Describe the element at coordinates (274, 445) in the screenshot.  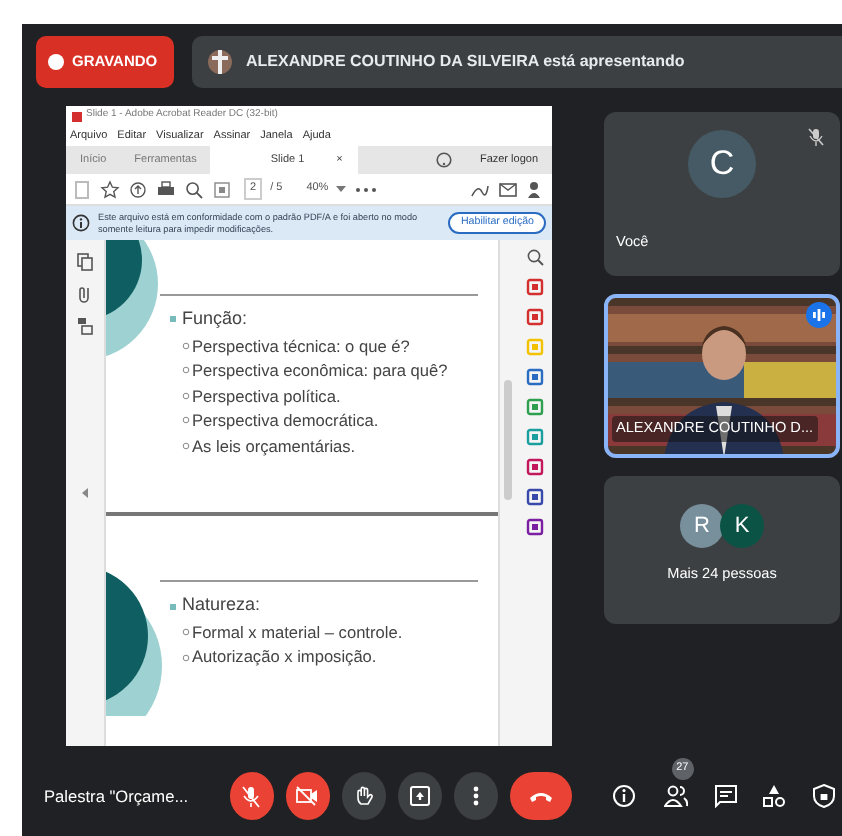
I see `slide-bullet: As leis orçamentárias.` at that location.